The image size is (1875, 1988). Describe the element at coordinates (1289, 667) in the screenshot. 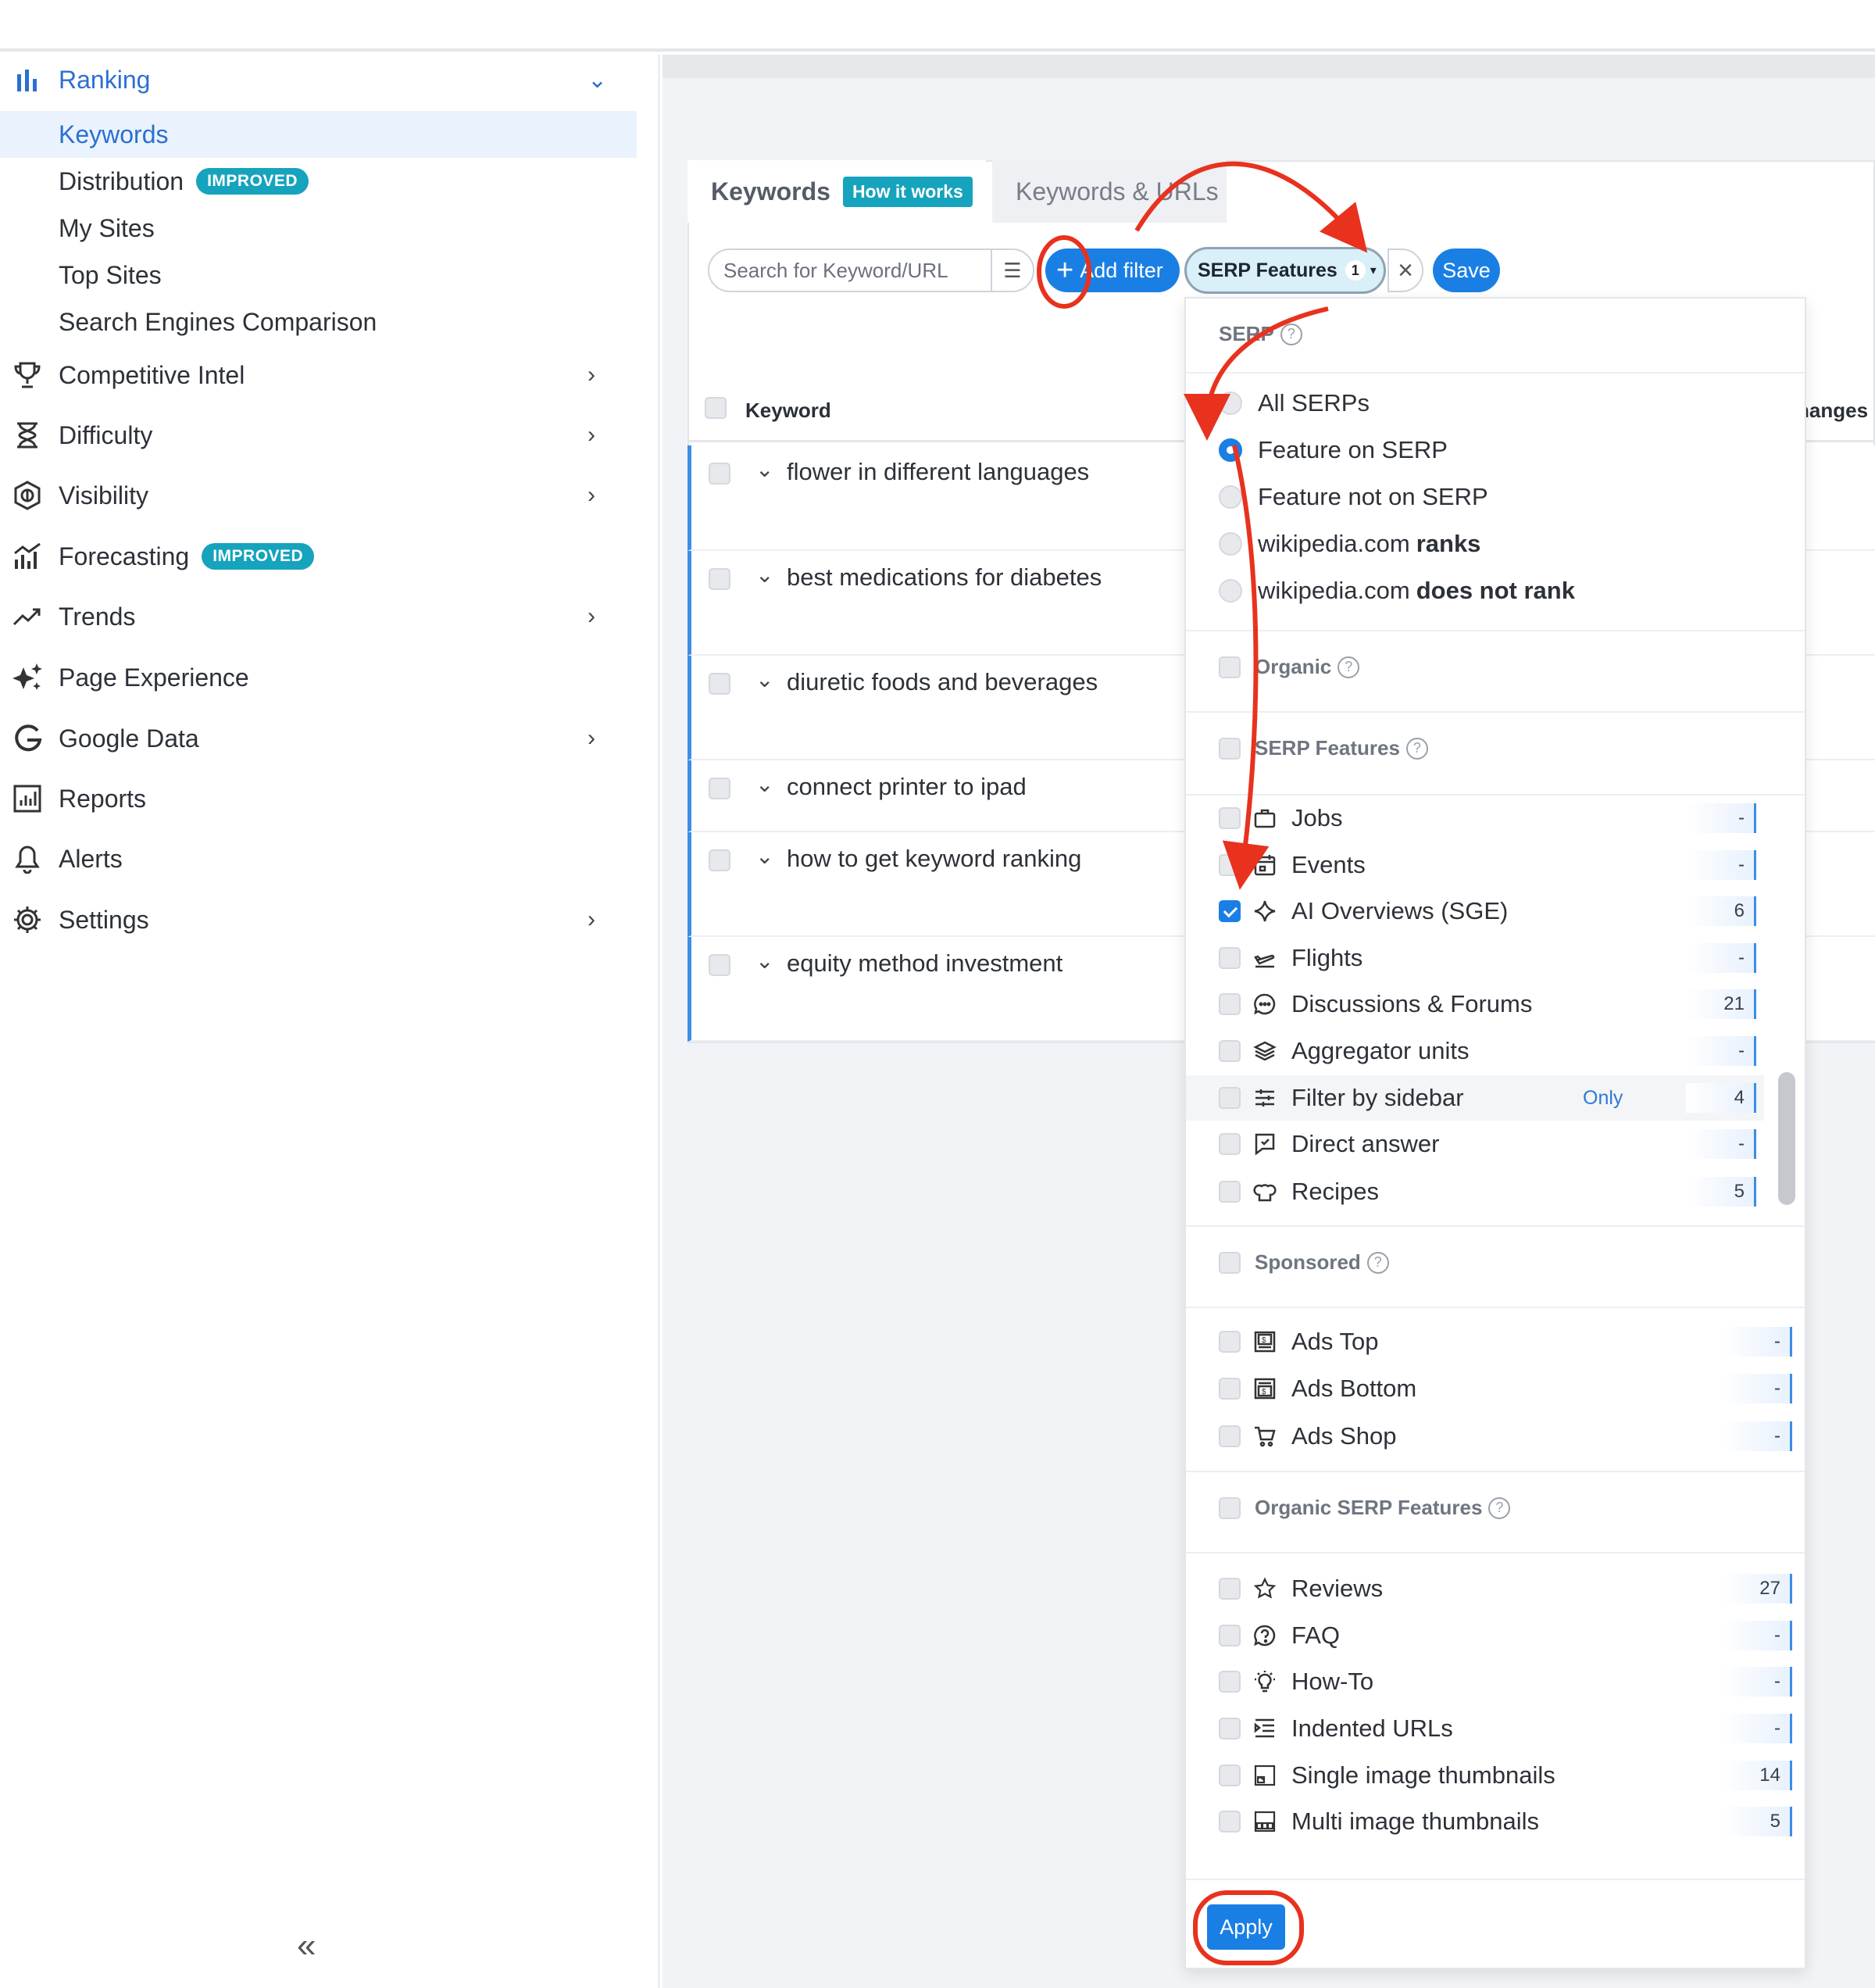

I see `organic-section-title: Organic ?` at that location.